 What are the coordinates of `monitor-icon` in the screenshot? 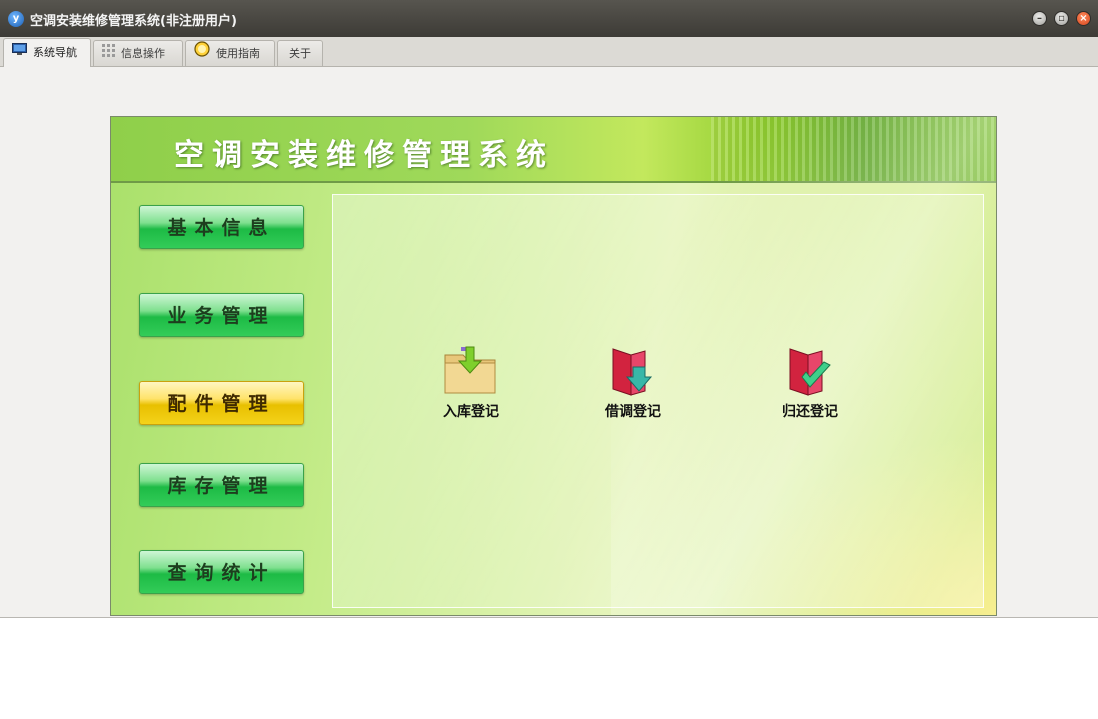 It's located at (19, 52).